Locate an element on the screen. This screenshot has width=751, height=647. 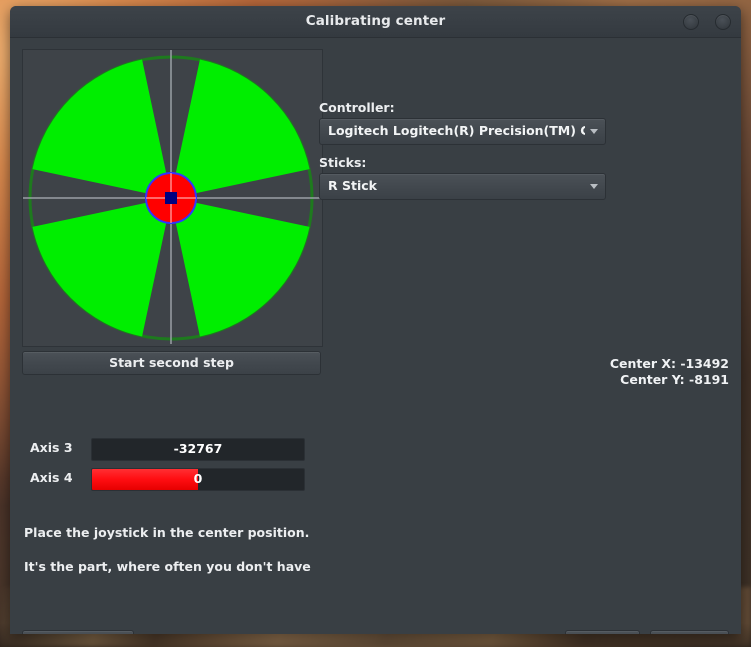
center-y-readout: Center Y: -8191 is located at coordinates (674, 379).